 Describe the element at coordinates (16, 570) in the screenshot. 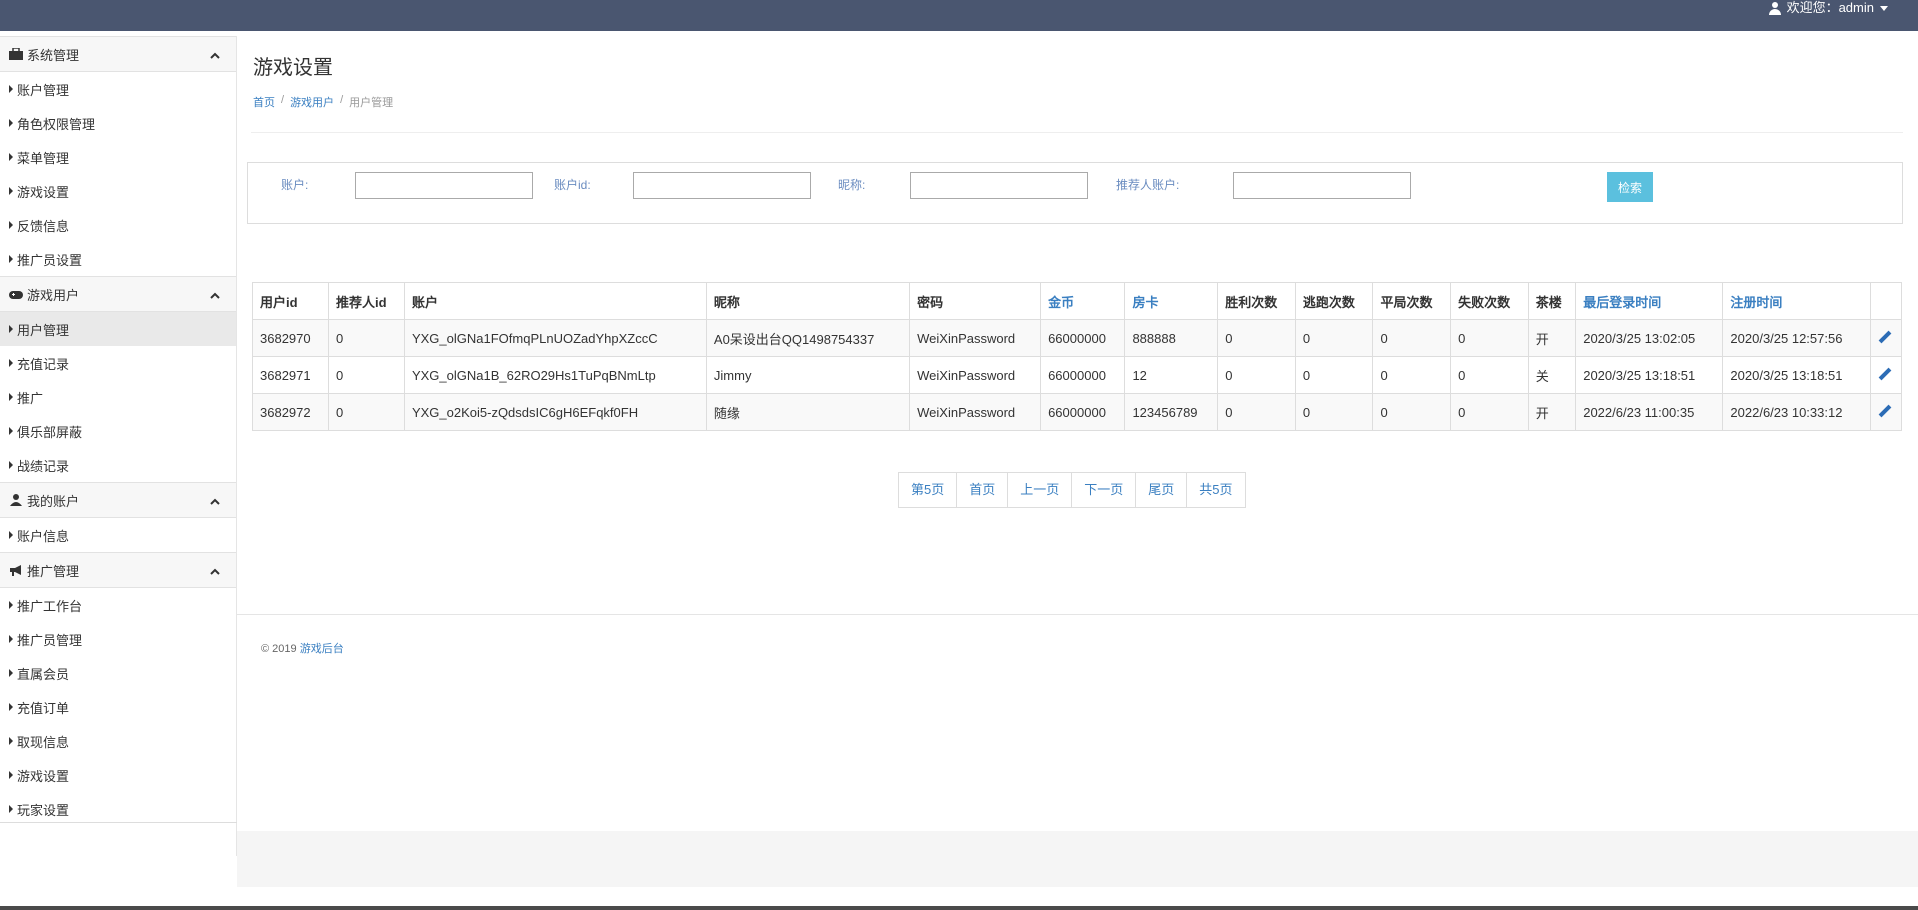

I see `bullhorn-icon` at that location.